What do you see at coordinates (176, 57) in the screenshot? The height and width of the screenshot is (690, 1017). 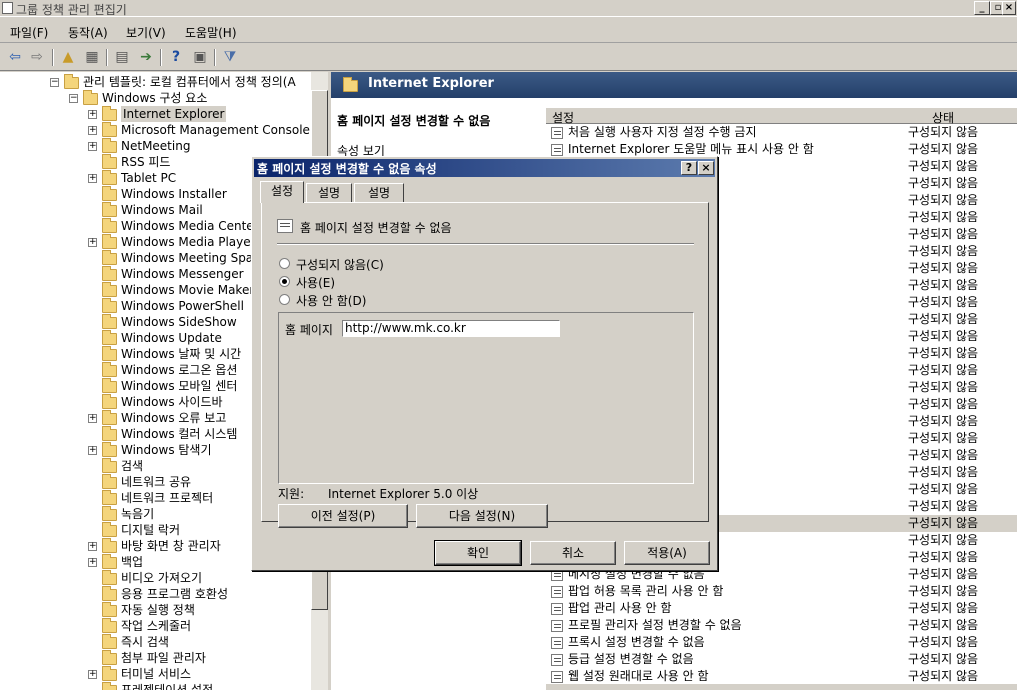 I see `help-icon: ?` at bounding box center [176, 57].